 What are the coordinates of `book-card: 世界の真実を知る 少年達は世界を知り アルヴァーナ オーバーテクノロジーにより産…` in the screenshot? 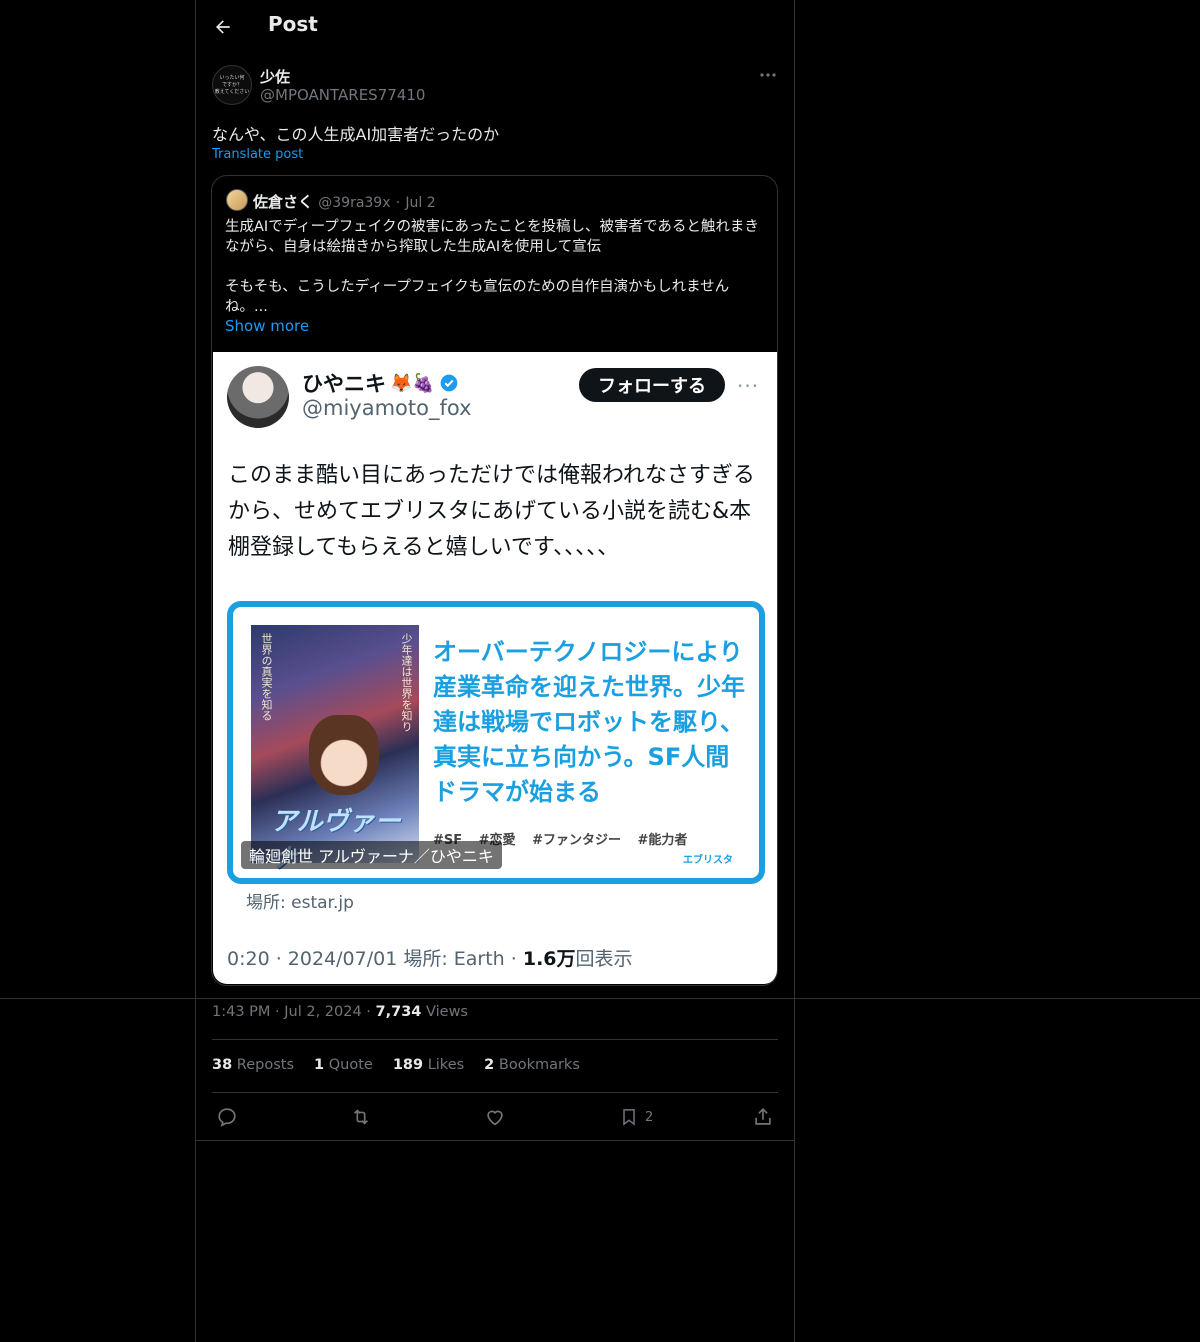 It's located at (496, 742).